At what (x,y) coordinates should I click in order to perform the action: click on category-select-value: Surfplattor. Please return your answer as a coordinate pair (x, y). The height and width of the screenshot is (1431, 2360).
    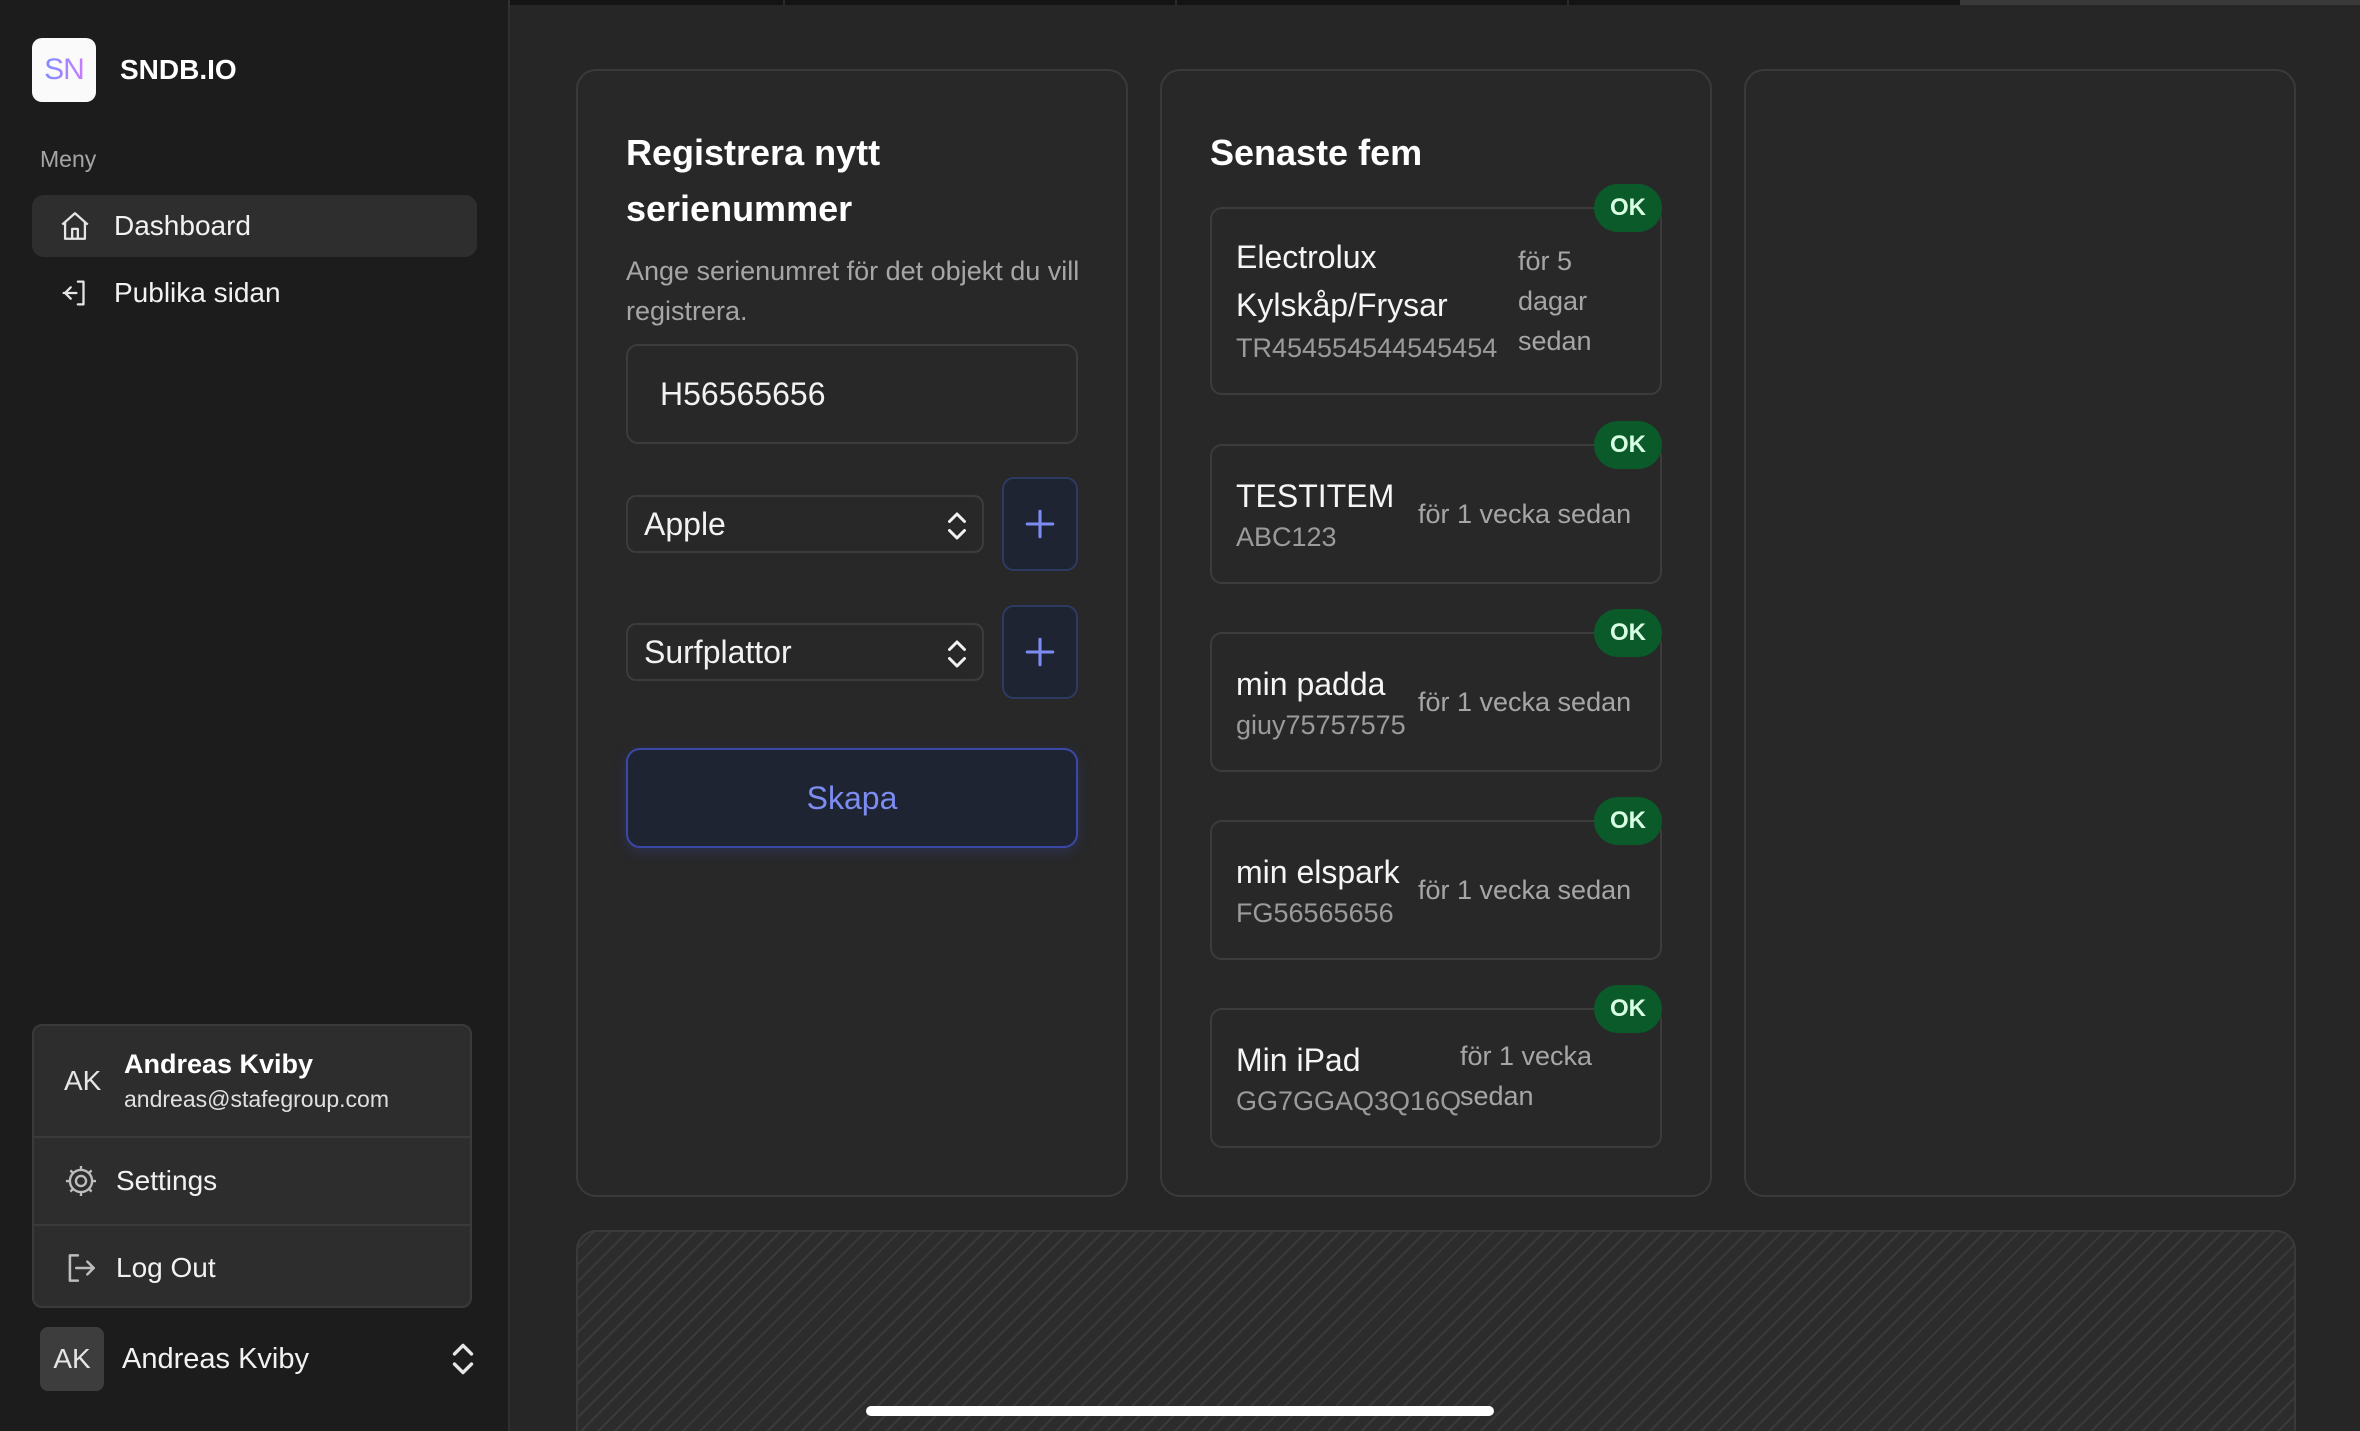
    Looking at the image, I should click on (718, 651).